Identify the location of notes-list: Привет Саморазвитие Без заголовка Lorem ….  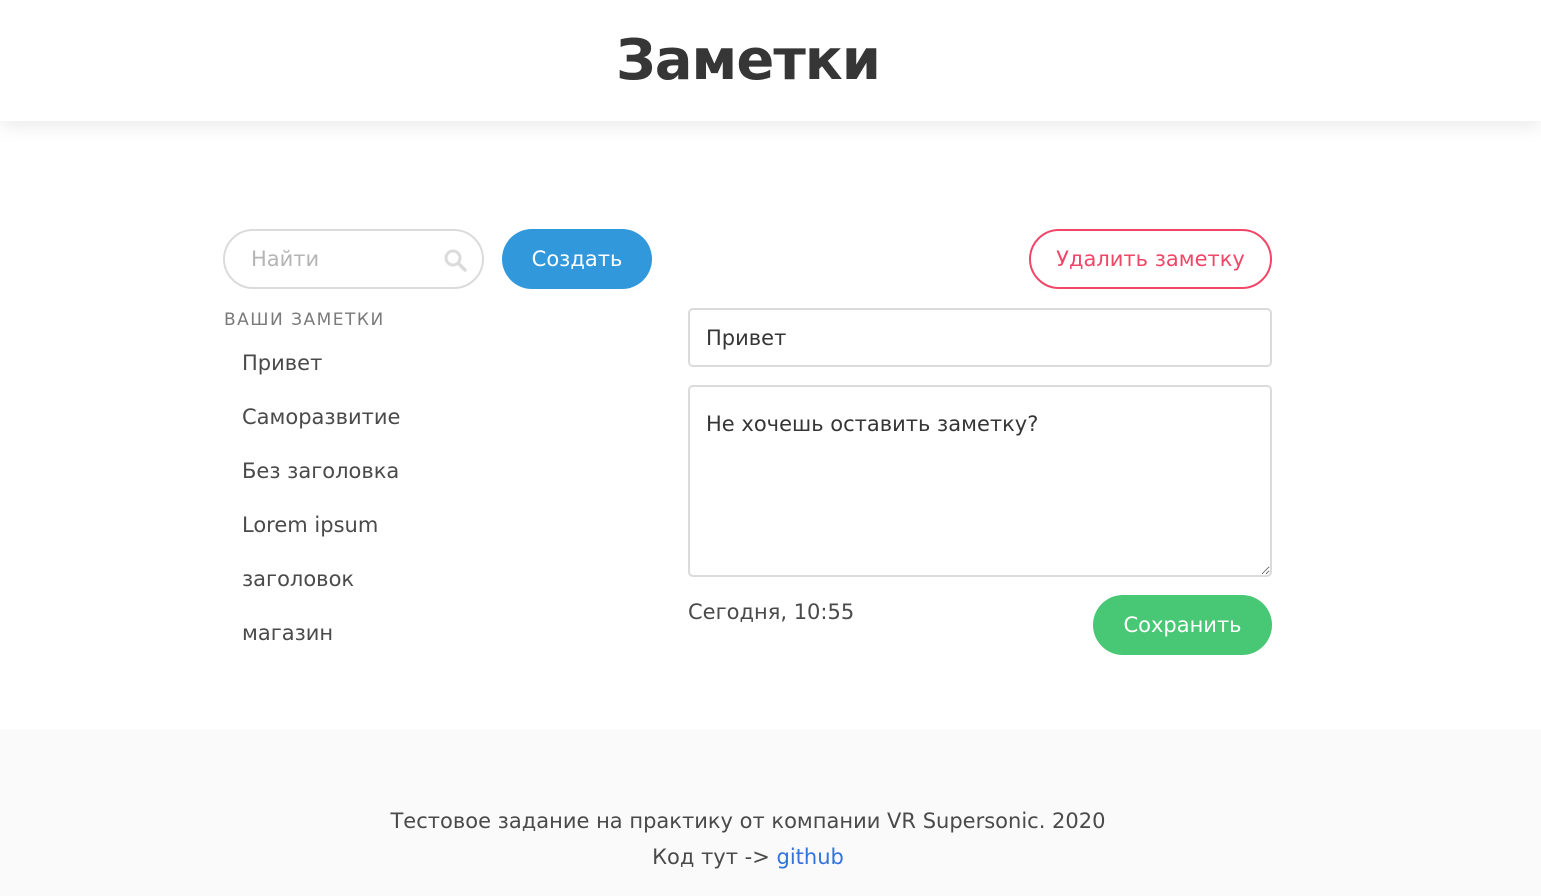
(321, 506).